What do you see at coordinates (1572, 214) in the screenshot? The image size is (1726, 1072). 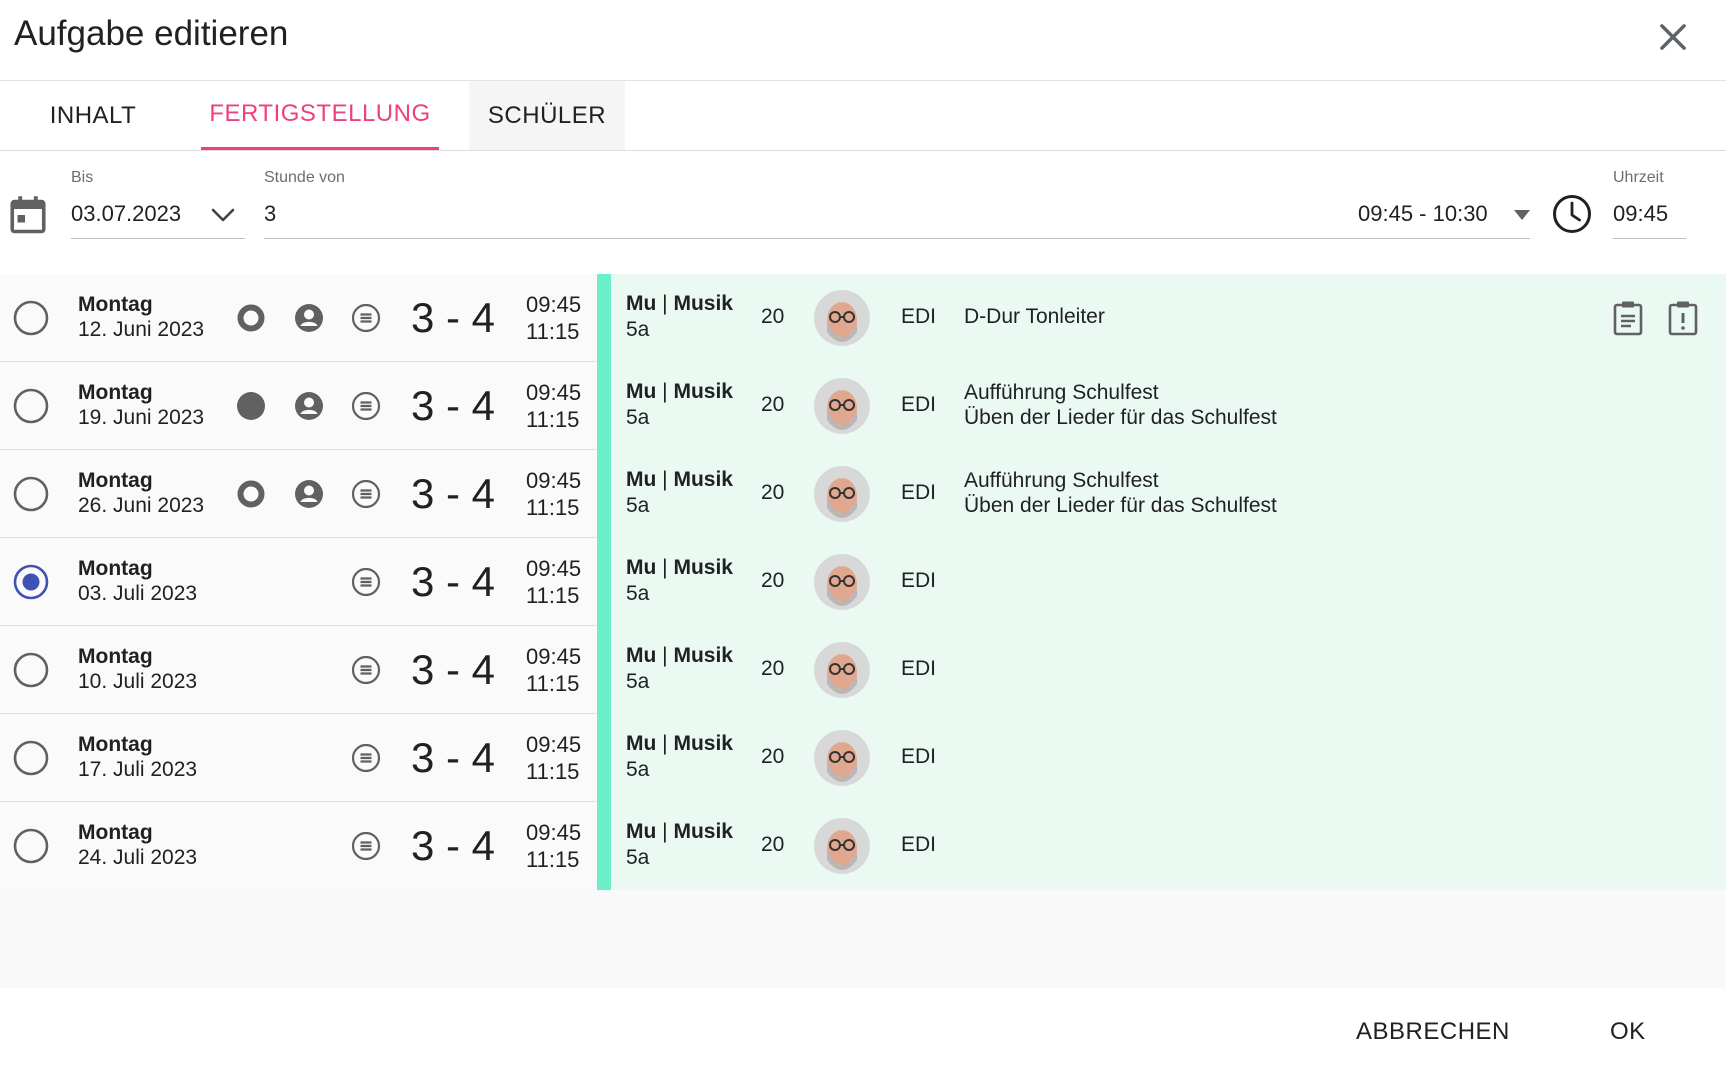 I see `clock-icon` at bounding box center [1572, 214].